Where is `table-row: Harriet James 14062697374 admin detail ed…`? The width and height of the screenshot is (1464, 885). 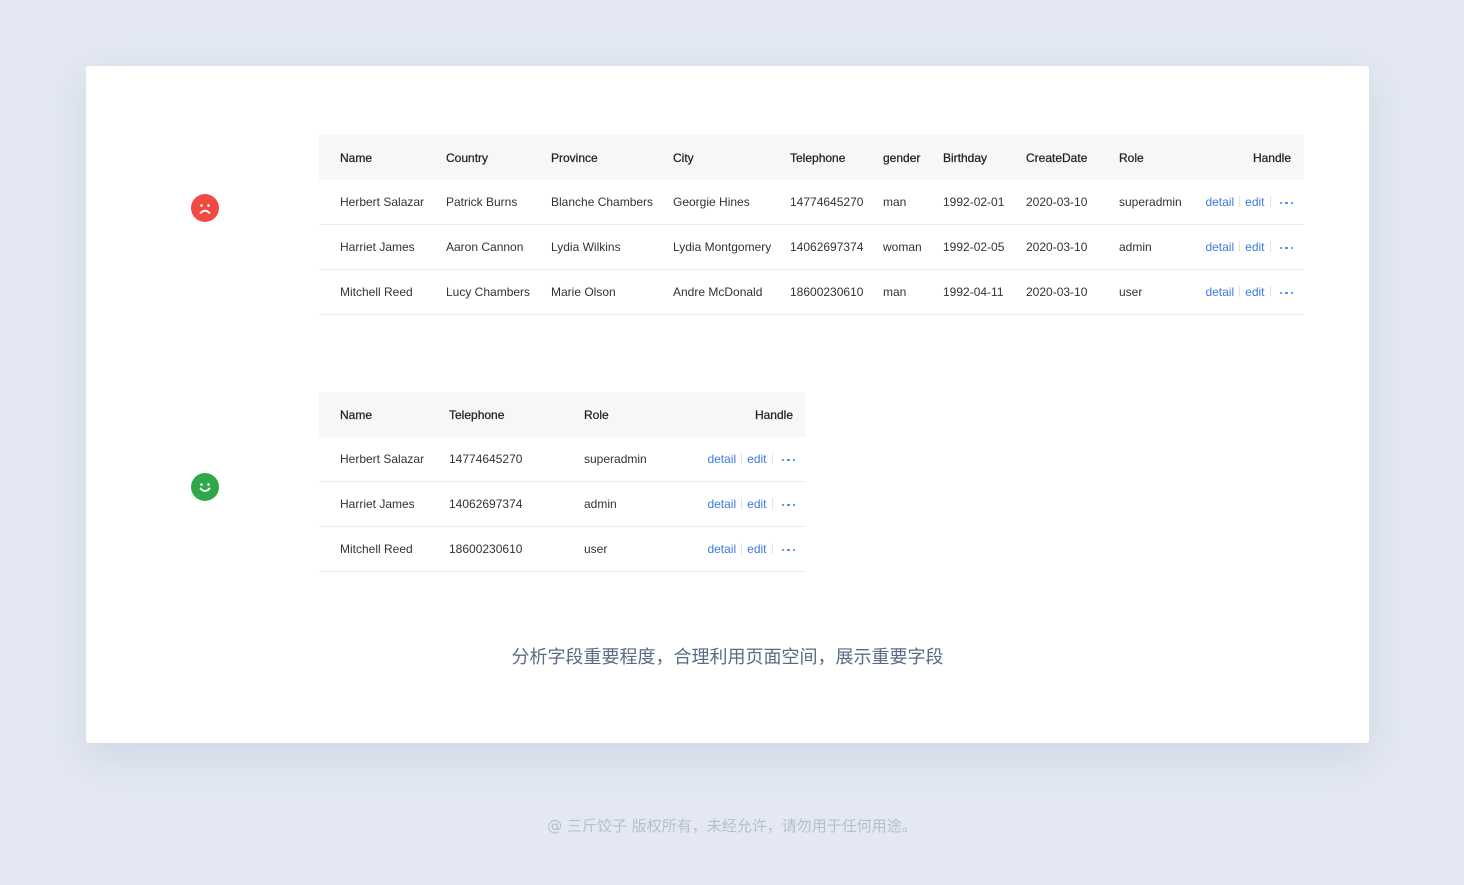 table-row: Harriet James 14062697374 admin detail ed… is located at coordinates (562, 504).